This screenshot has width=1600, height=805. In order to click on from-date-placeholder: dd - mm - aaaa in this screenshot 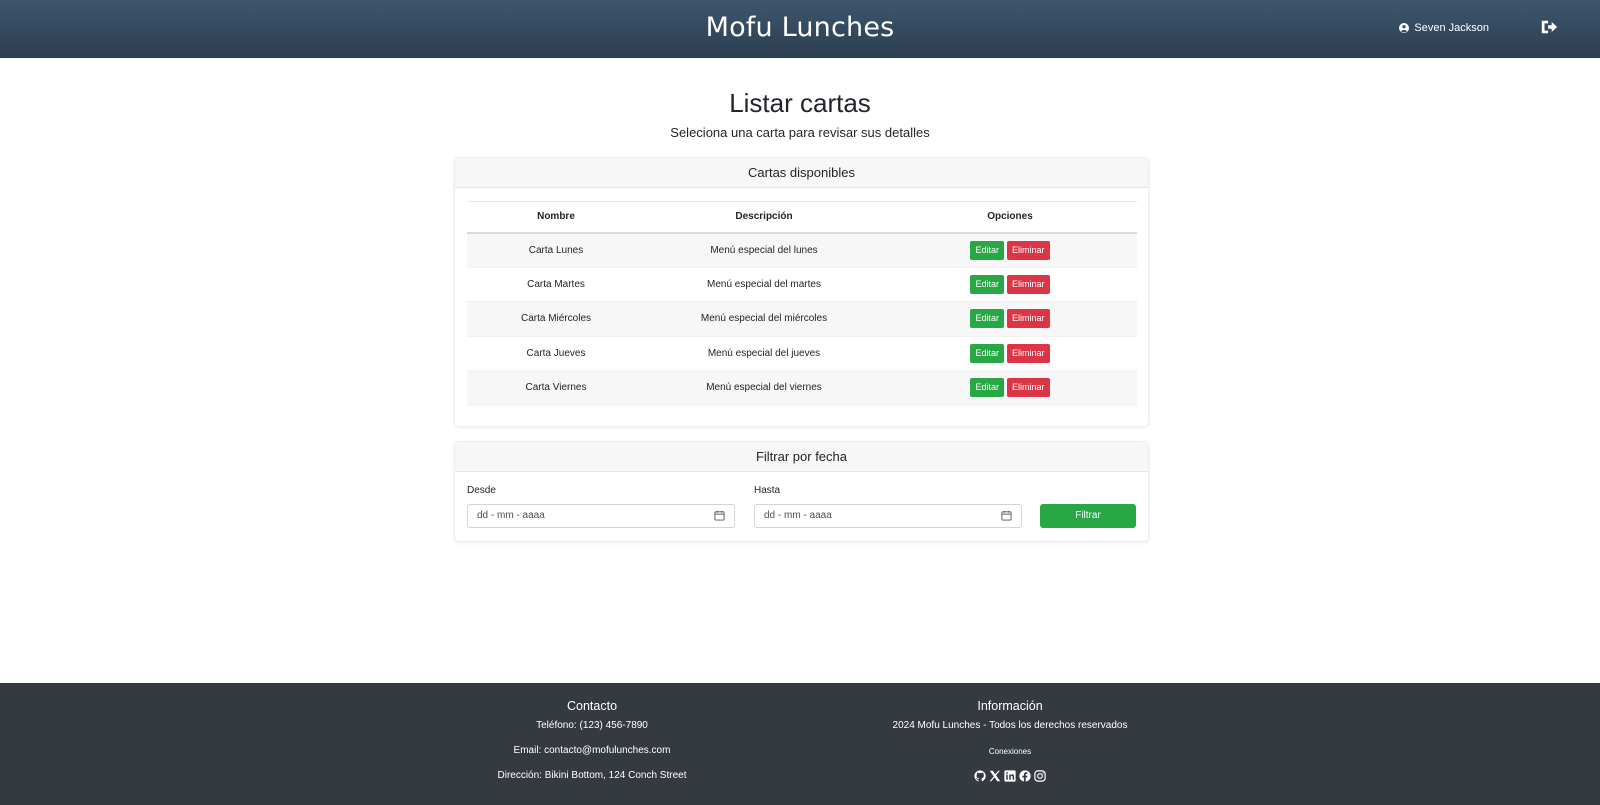, I will do `click(511, 515)`.